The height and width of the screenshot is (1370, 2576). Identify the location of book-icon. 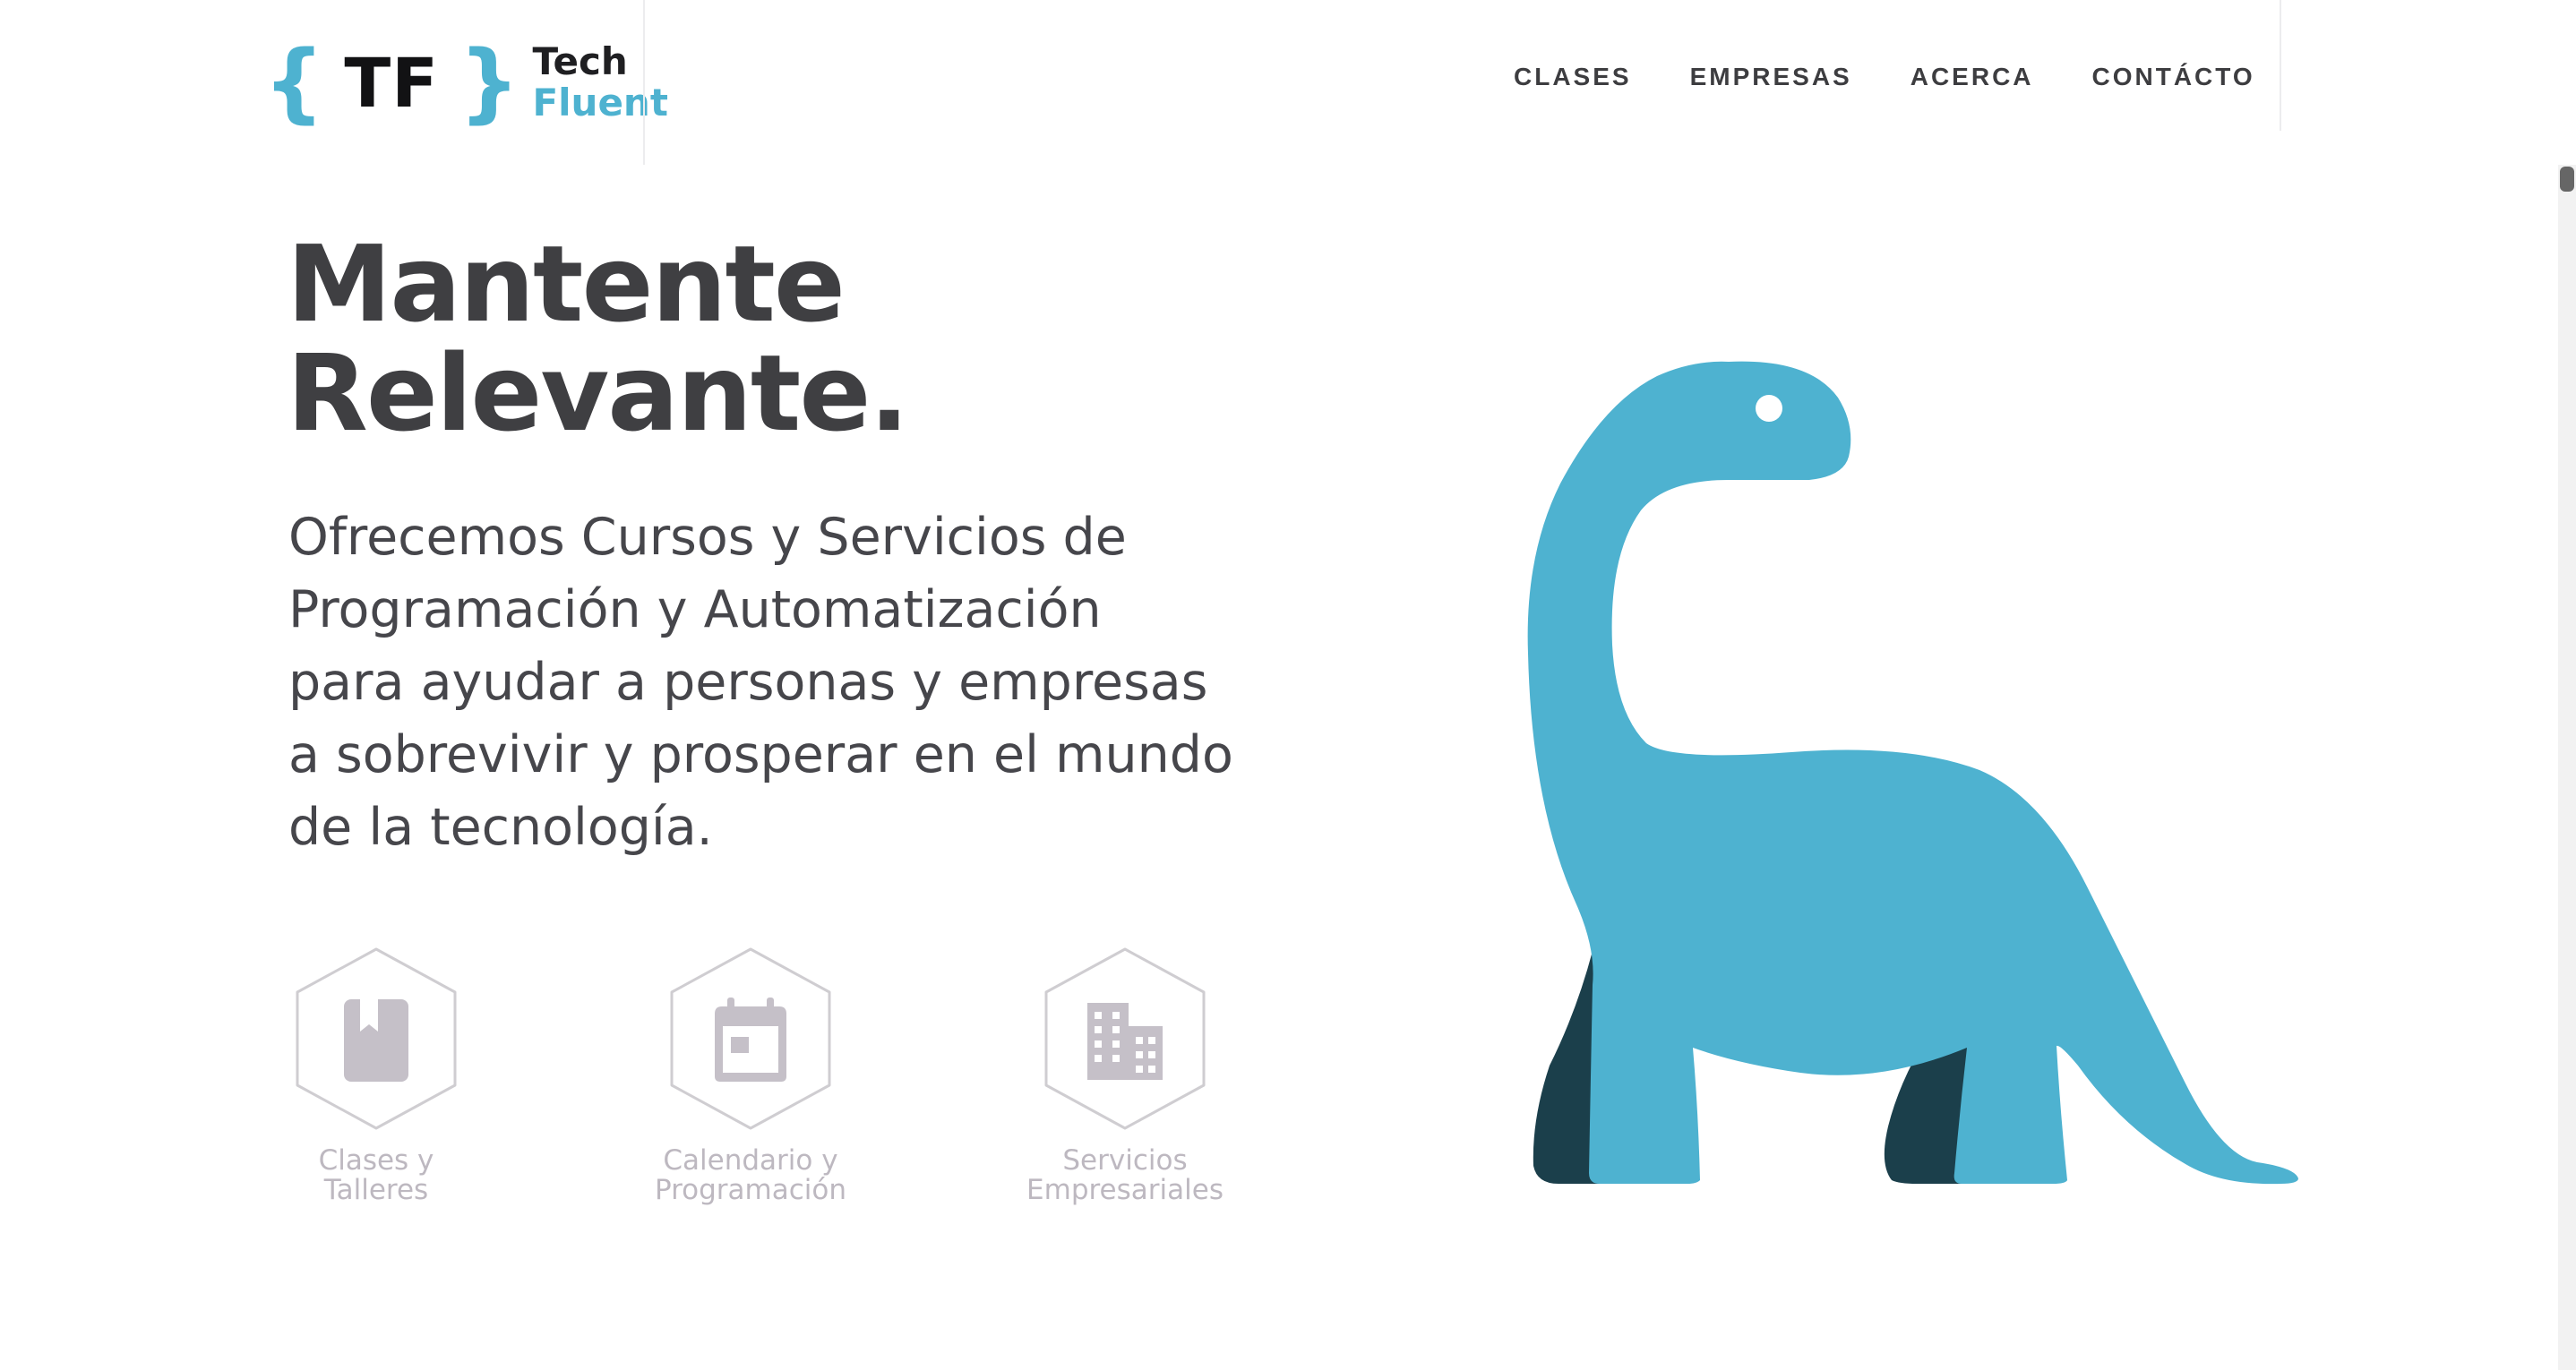
(376, 1041).